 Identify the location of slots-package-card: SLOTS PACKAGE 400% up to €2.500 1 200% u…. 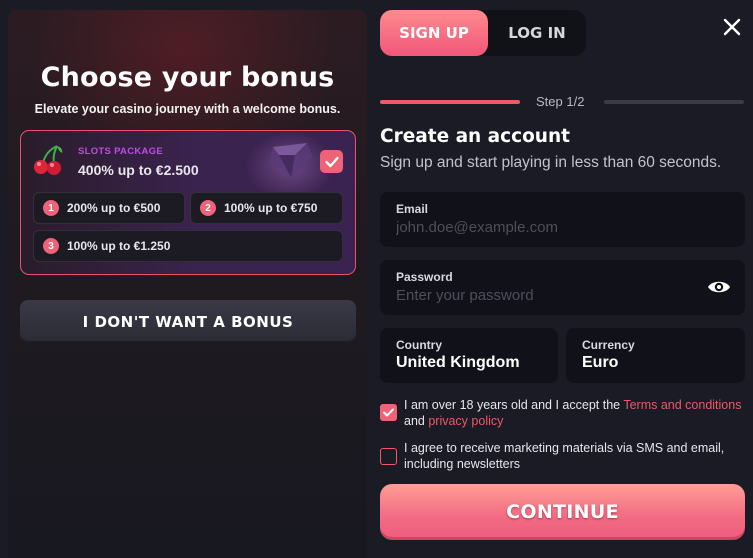
(188, 202).